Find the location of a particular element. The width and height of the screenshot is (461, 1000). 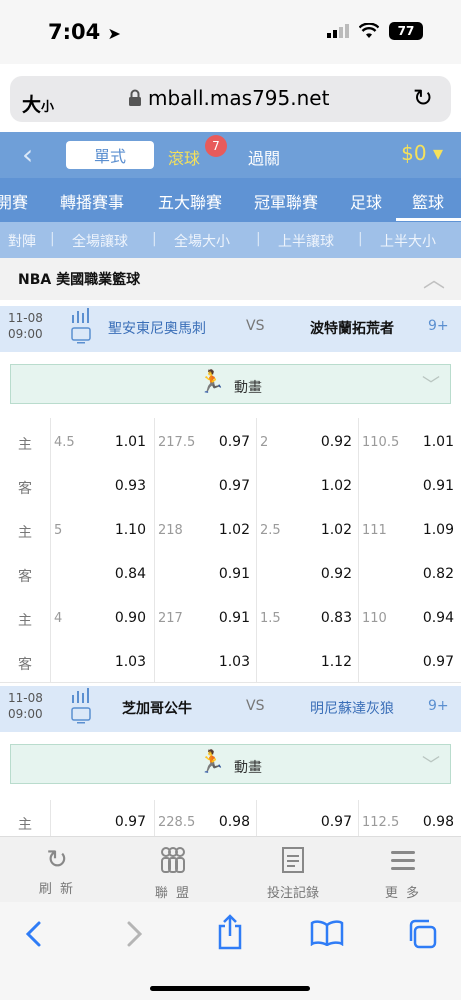

url-text: mball.mas795.net is located at coordinates (228, 98).